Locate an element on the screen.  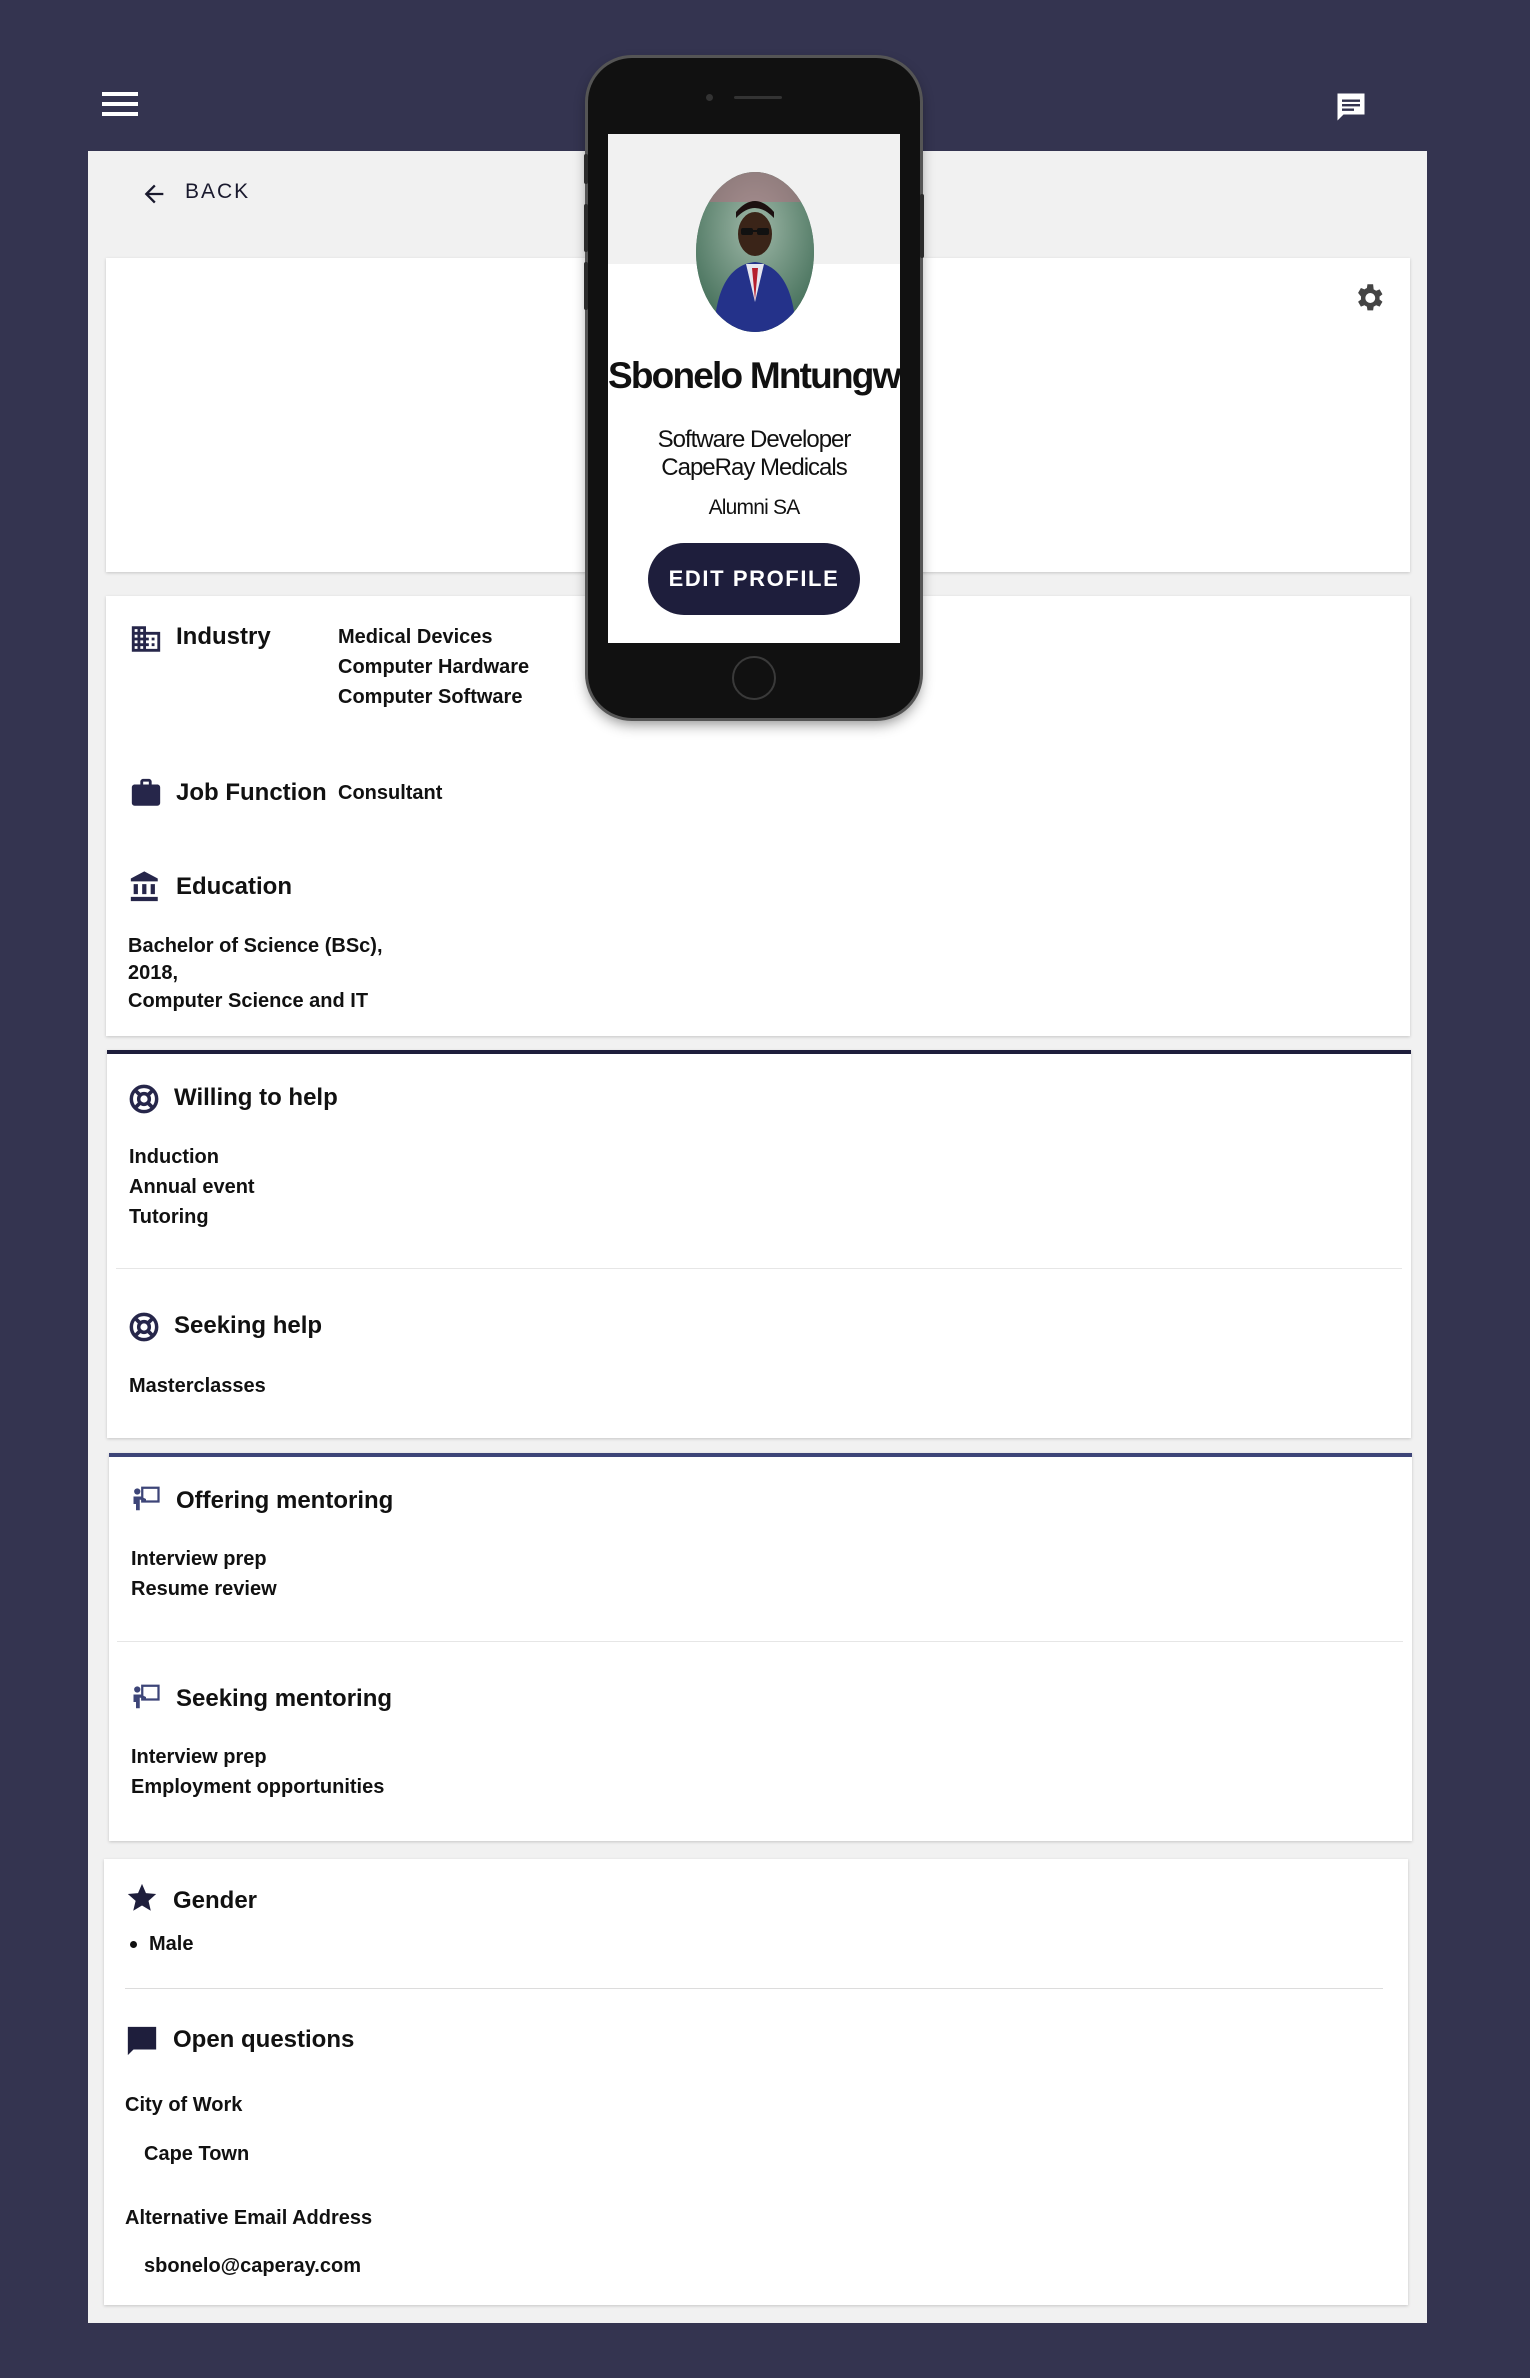
alt-email-label: Alternative Email Address is located at coordinates (249, 2218).